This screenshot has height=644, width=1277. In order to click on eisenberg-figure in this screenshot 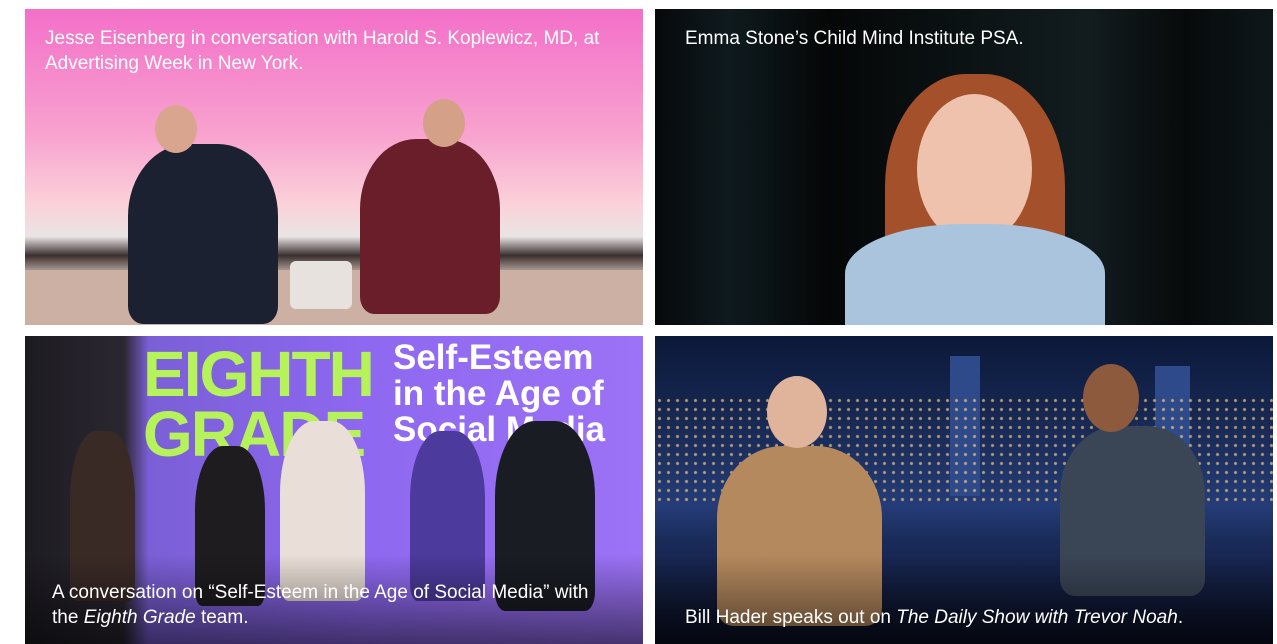, I will do `click(430, 226)`.